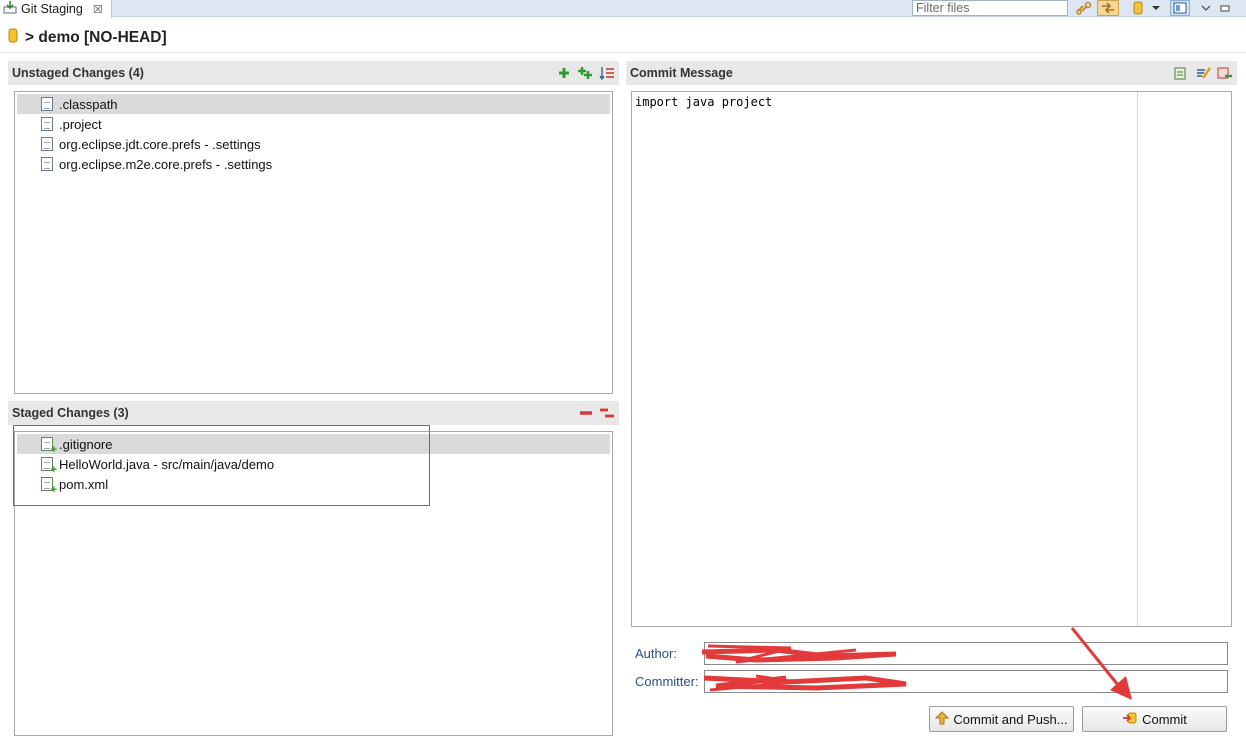  I want to click on file-name: .classpath, so click(88, 104).